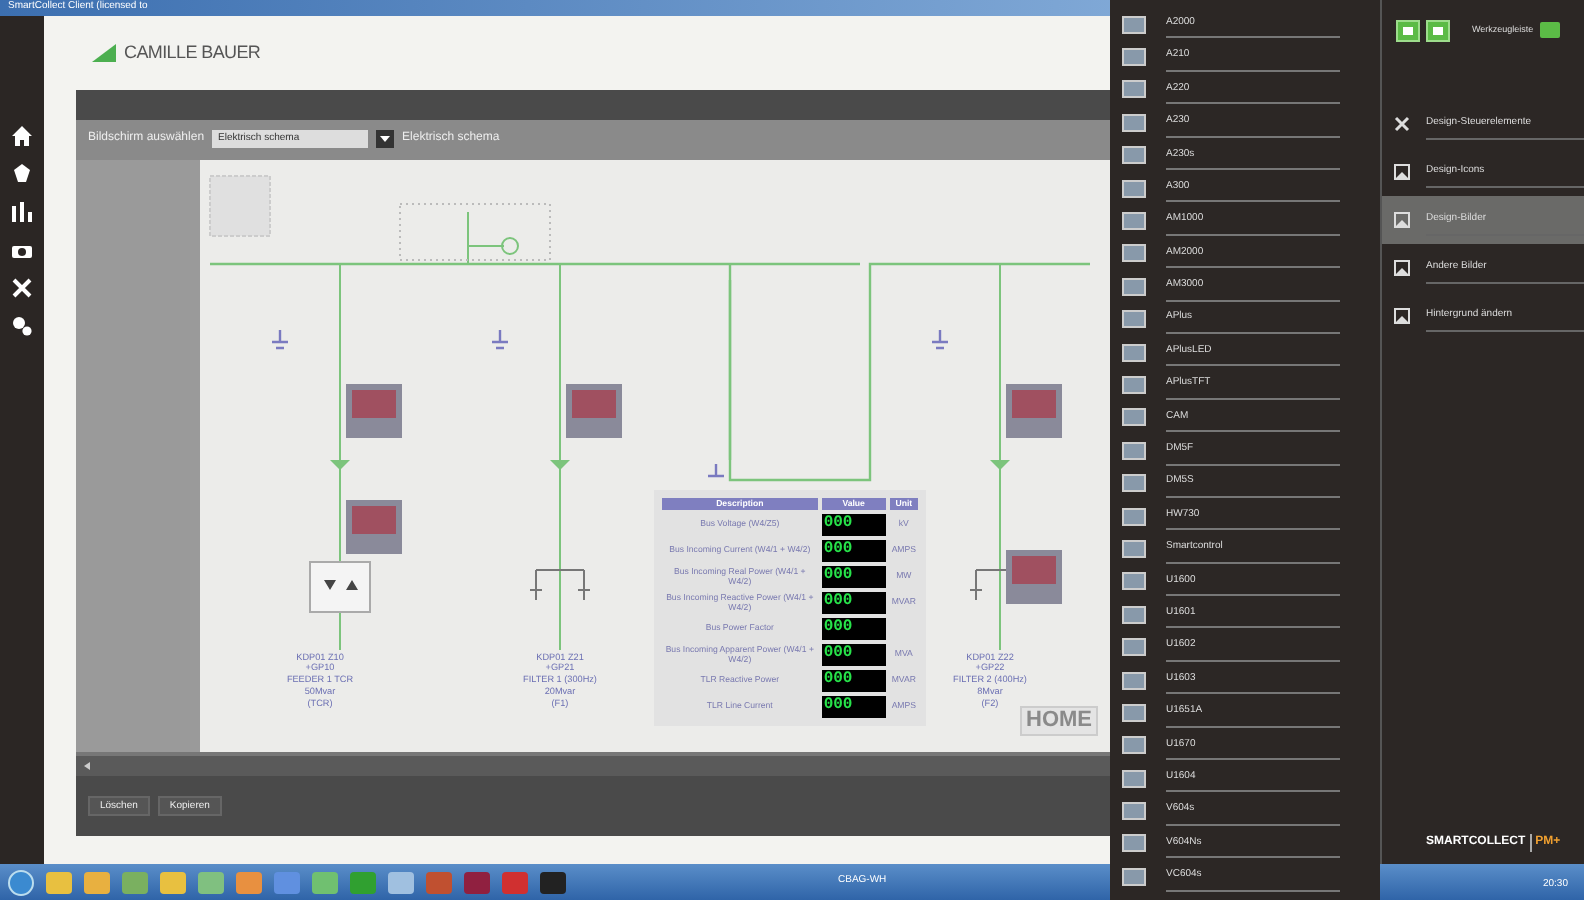  I want to click on caret-icon, so click(385, 139).